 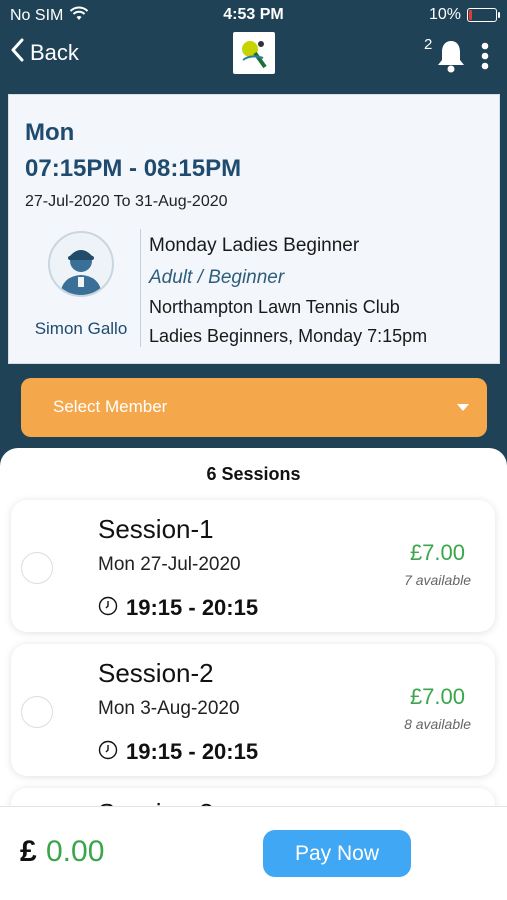 I want to click on chevron-left-icon, so click(x=17, y=53).